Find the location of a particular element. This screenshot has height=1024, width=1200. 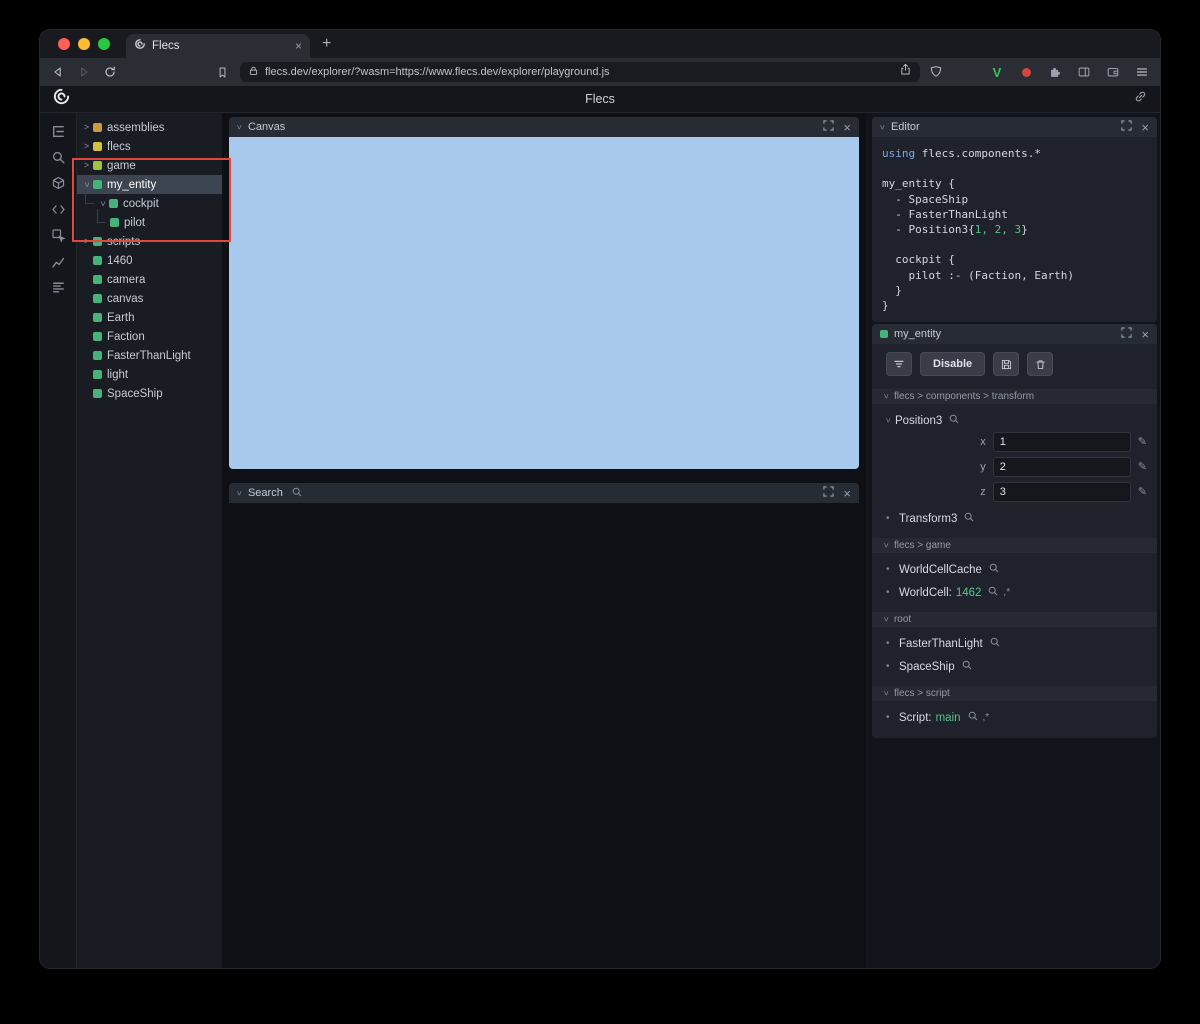

tree-item-label: FasterThanLight is located at coordinates (149, 355).